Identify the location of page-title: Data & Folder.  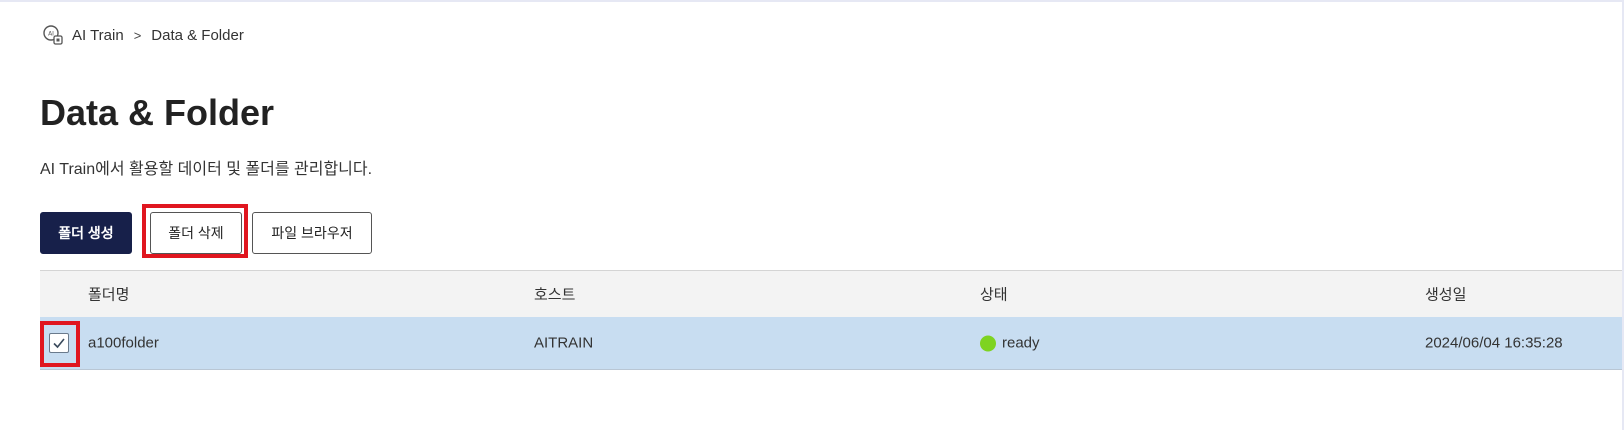
(157, 112).